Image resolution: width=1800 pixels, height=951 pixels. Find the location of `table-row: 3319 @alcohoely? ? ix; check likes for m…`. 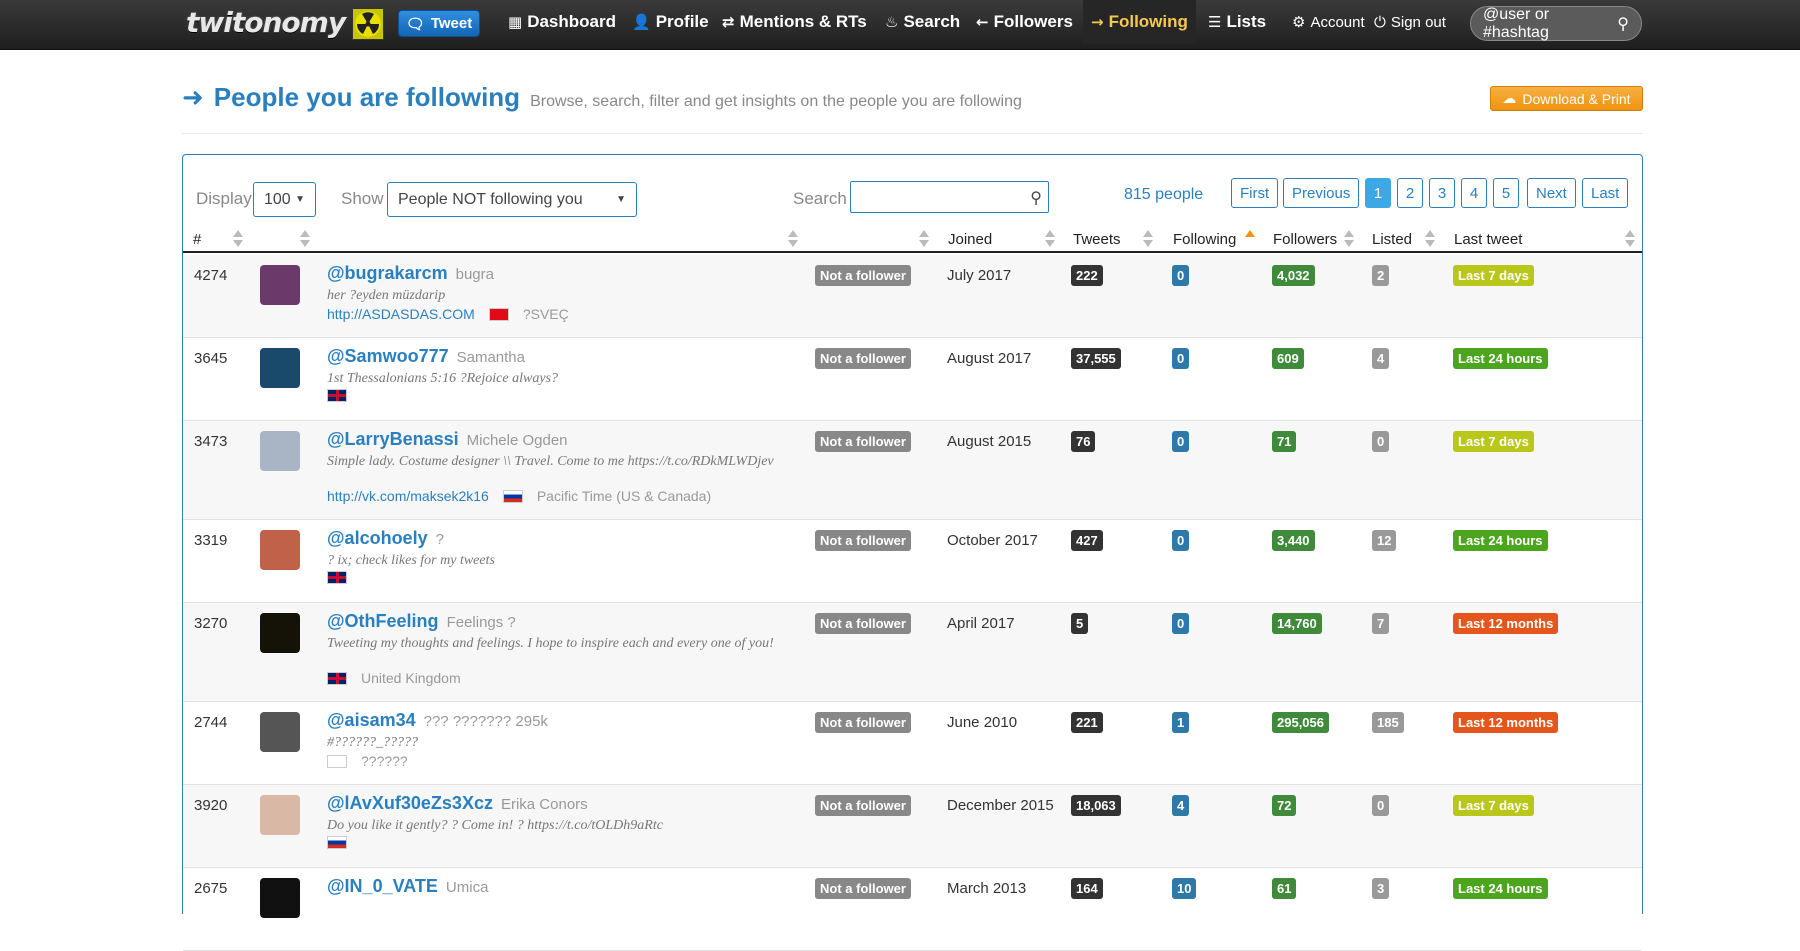

table-row: 3319 @alcohoely? ? ix; check likes for m… is located at coordinates (912, 561).